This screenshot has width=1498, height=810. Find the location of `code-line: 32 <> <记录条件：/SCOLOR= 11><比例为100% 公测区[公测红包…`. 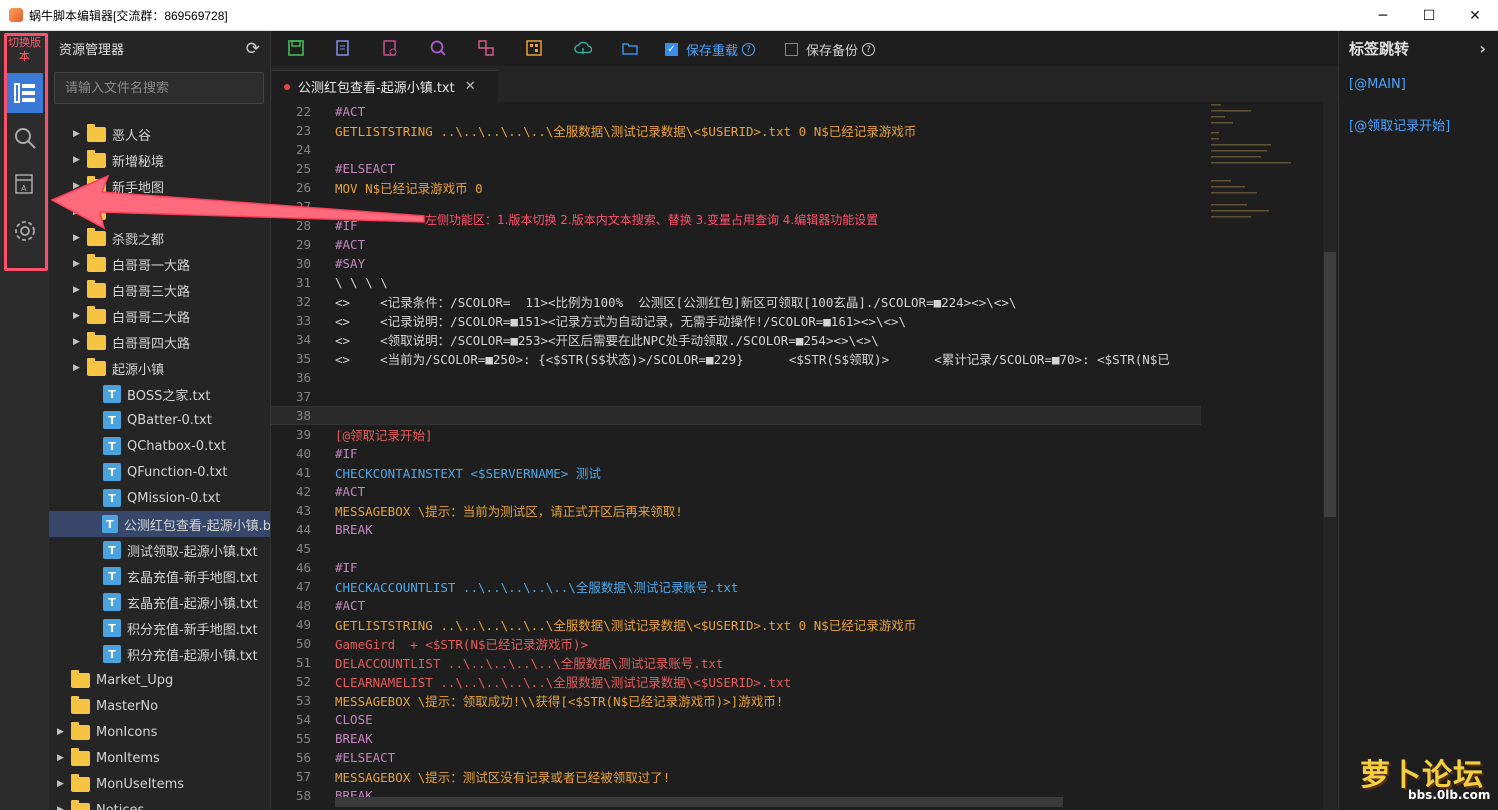

code-line: 32 <> <记录条件：/SCOLOR= 11><比例为100% 公测区[公测红包… is located at coordinates (736, 301).